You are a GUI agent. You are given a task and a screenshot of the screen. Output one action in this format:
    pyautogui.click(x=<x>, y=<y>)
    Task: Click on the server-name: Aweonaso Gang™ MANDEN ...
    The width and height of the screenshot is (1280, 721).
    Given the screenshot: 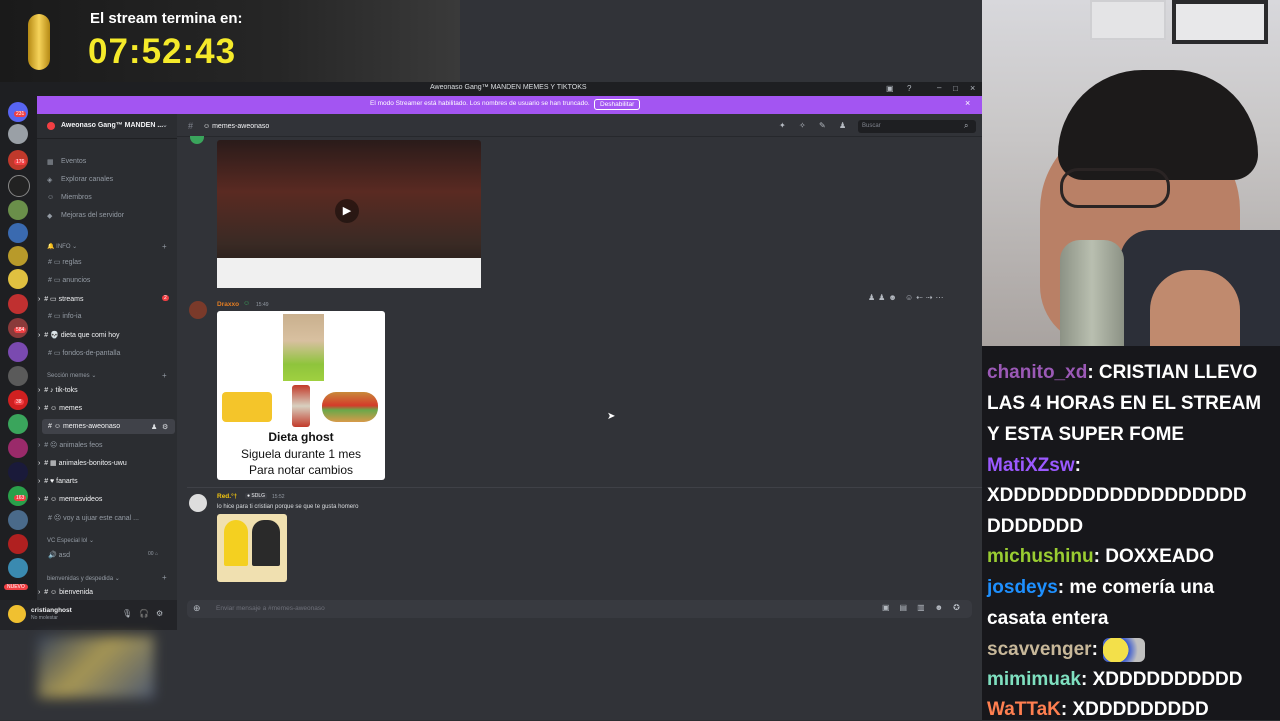 What is the action you would take?
    pyautogui.click(x=112, y=125)
    